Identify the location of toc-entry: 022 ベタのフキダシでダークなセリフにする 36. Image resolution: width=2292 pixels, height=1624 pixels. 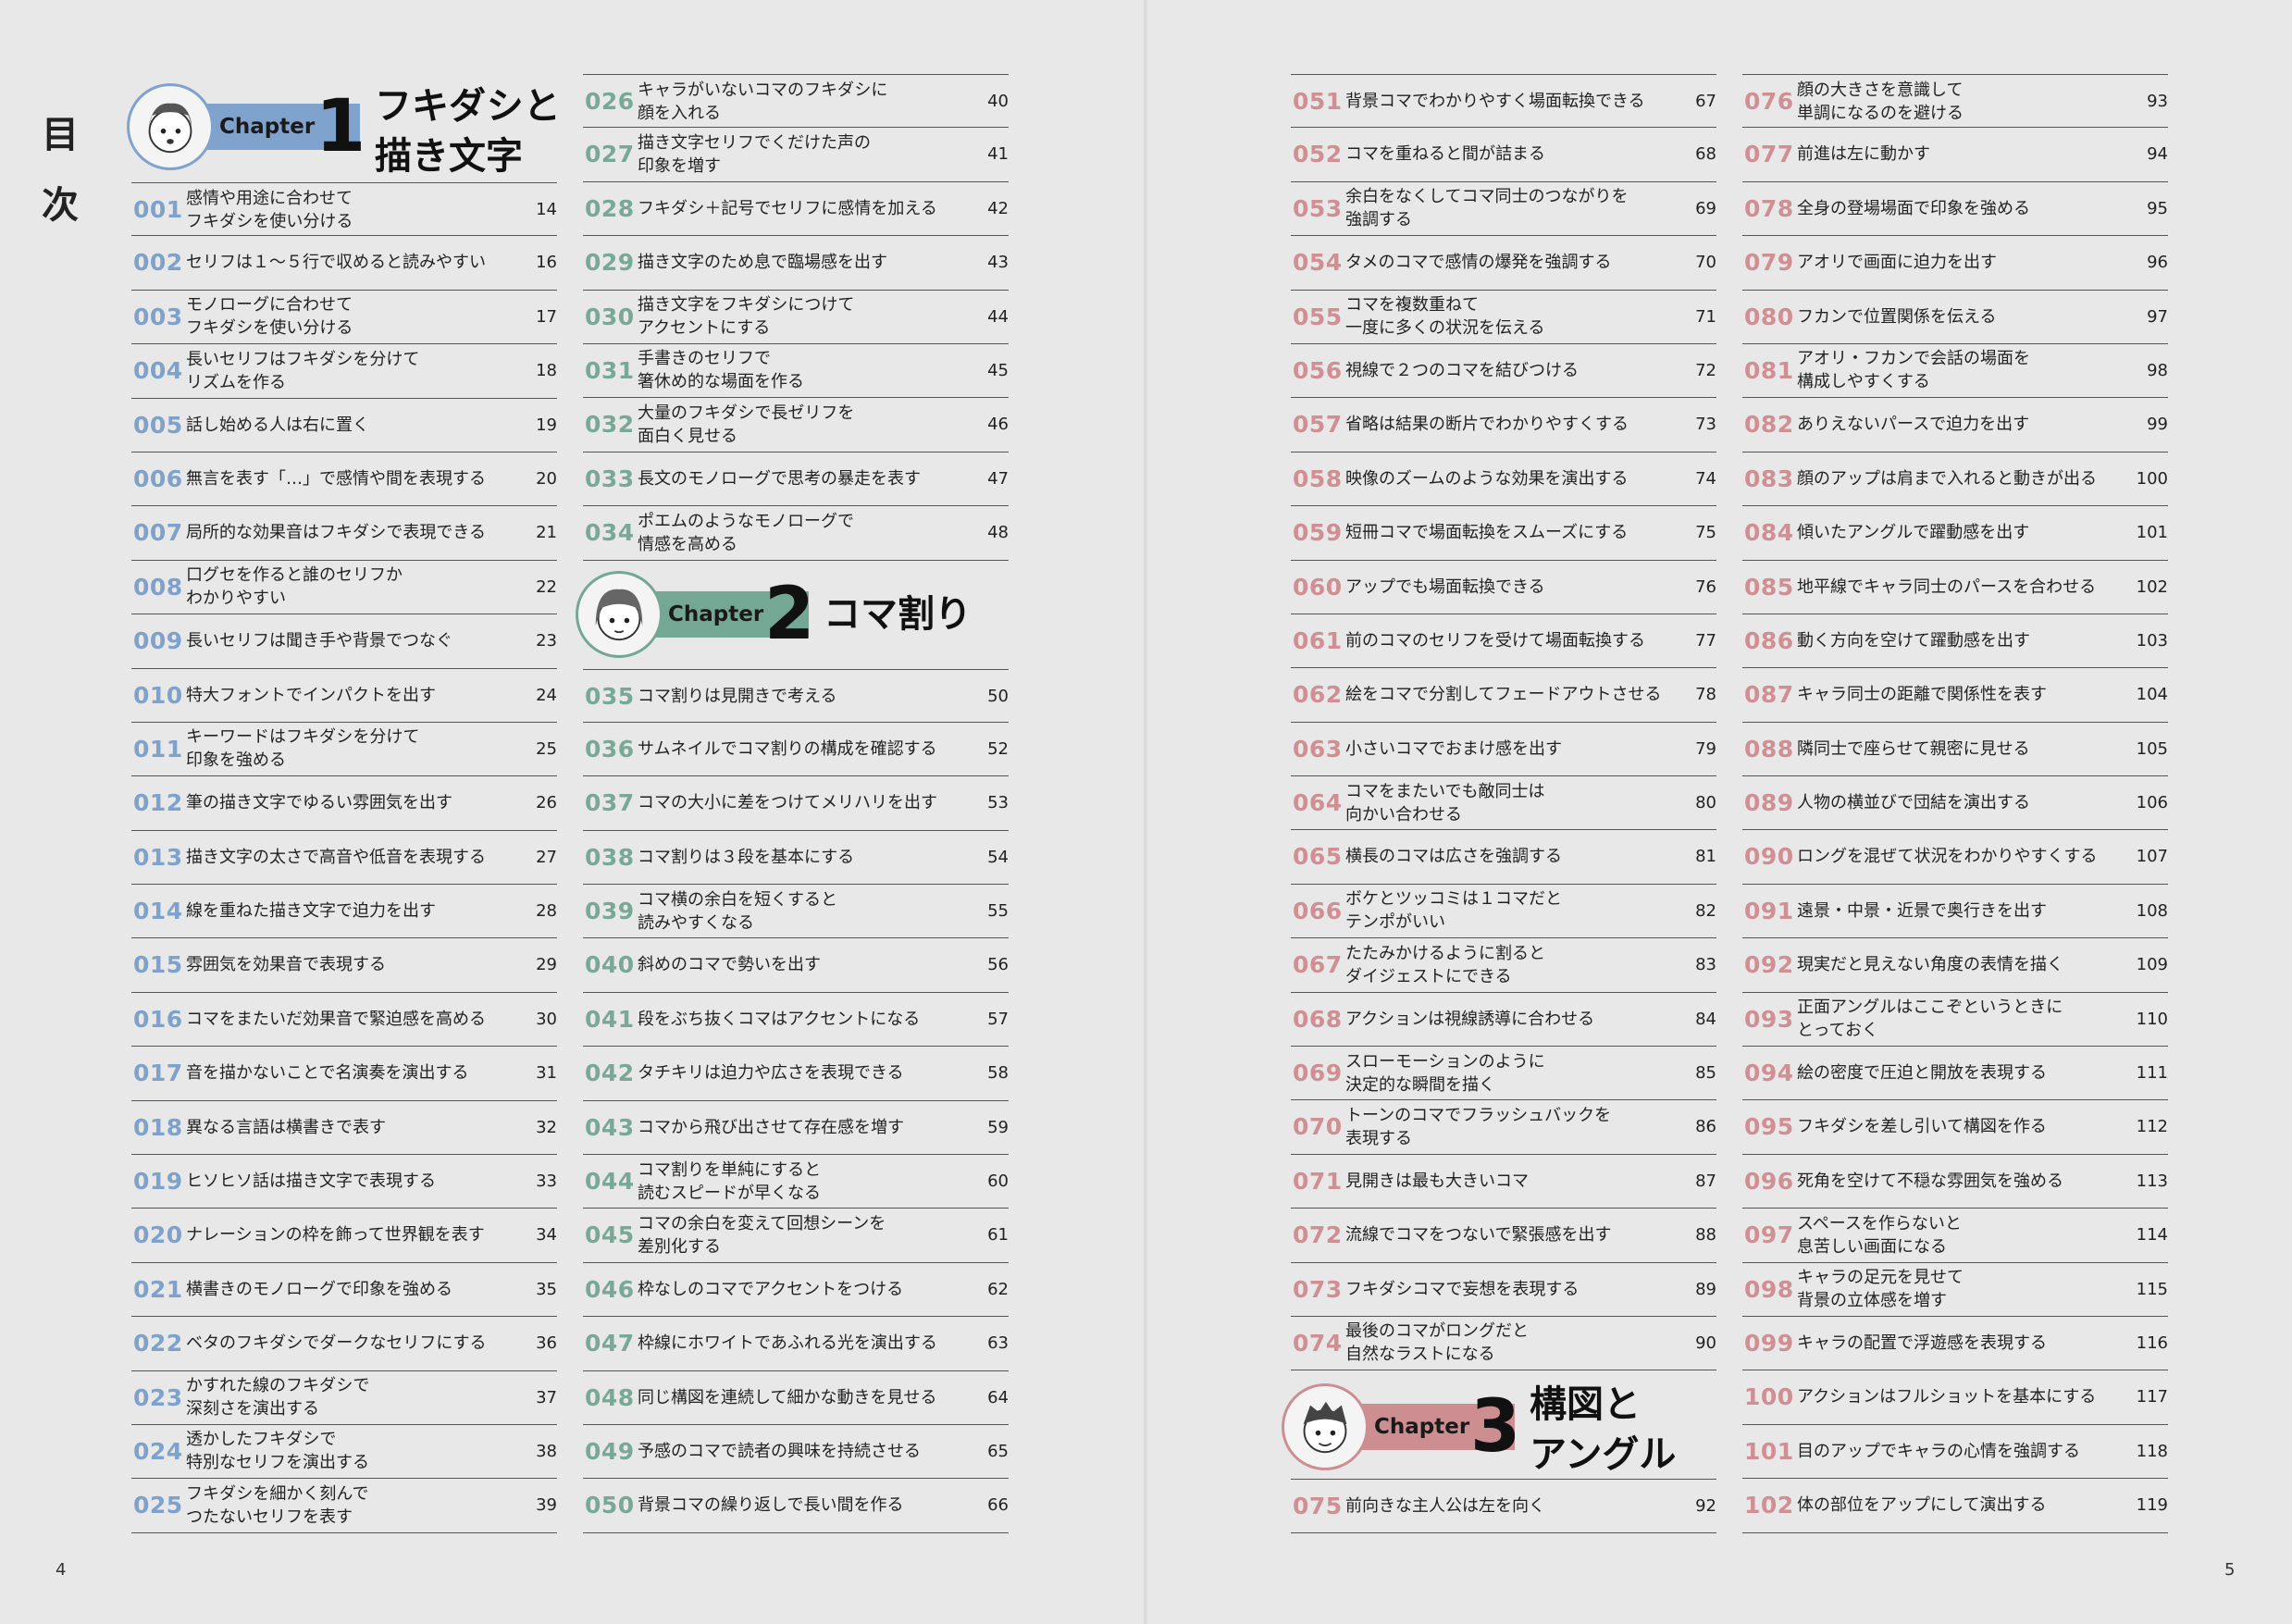
(344, 1344).